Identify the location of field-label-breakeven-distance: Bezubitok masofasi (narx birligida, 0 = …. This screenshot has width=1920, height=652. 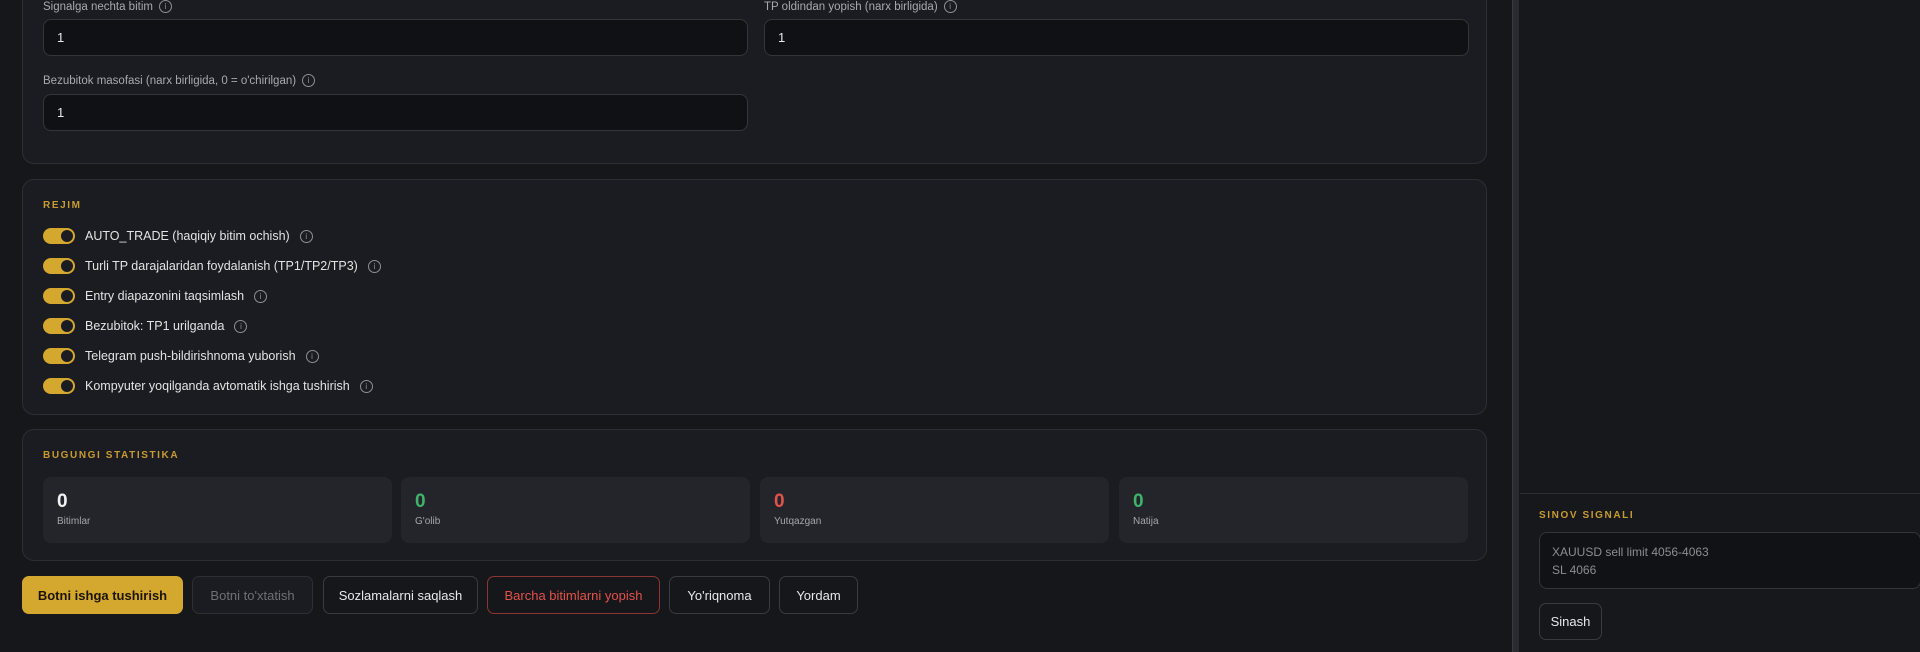
(179, 80).